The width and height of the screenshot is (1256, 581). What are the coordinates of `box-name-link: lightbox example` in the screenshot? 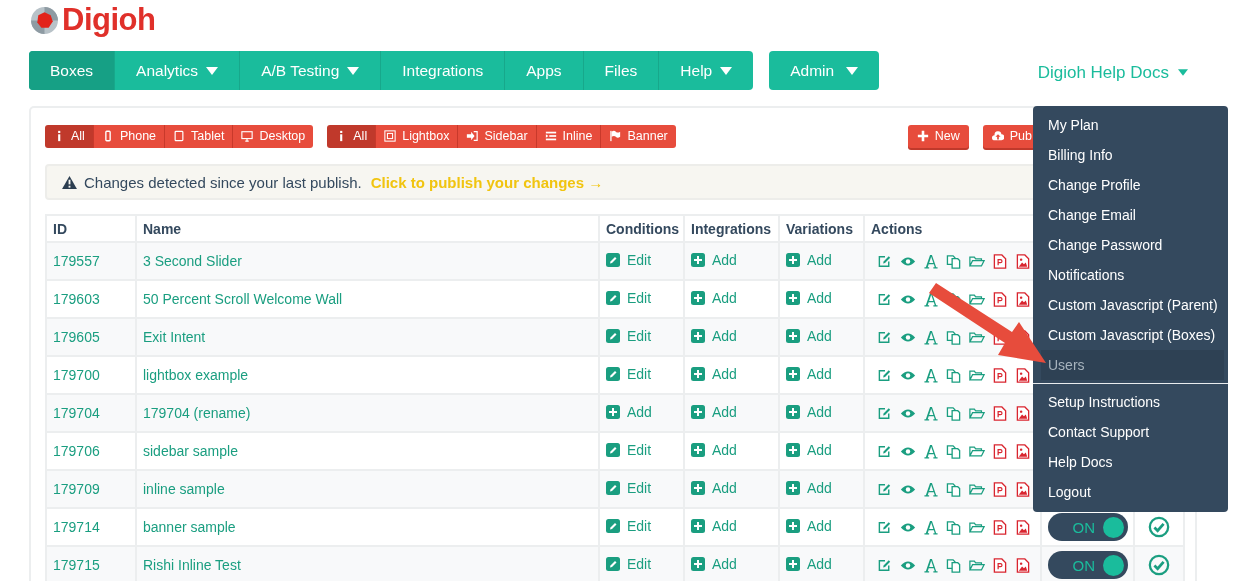 It's located at (196, 375).